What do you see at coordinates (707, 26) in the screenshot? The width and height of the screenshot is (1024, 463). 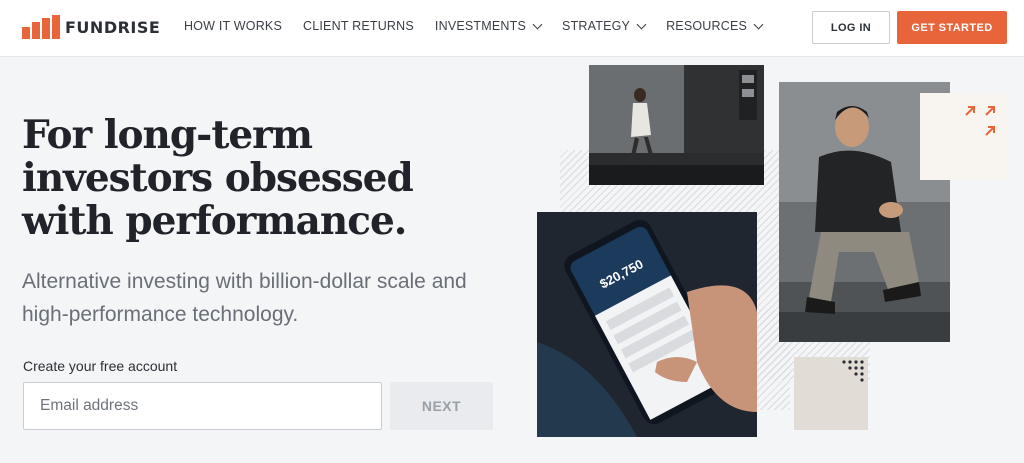 I see `nav-item-label: RESOURCES` at bounding box center [707, 26].